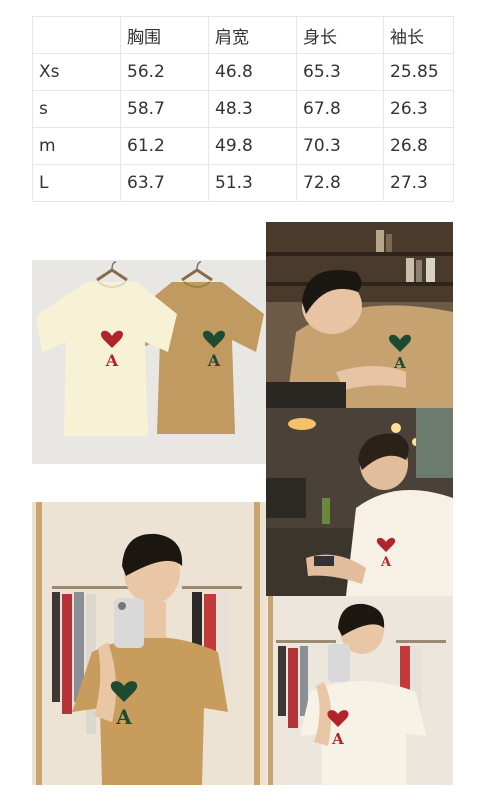 This screenshot has width=485, height=800. I want to click on size-label-cell: Xs, so click(76, 72).